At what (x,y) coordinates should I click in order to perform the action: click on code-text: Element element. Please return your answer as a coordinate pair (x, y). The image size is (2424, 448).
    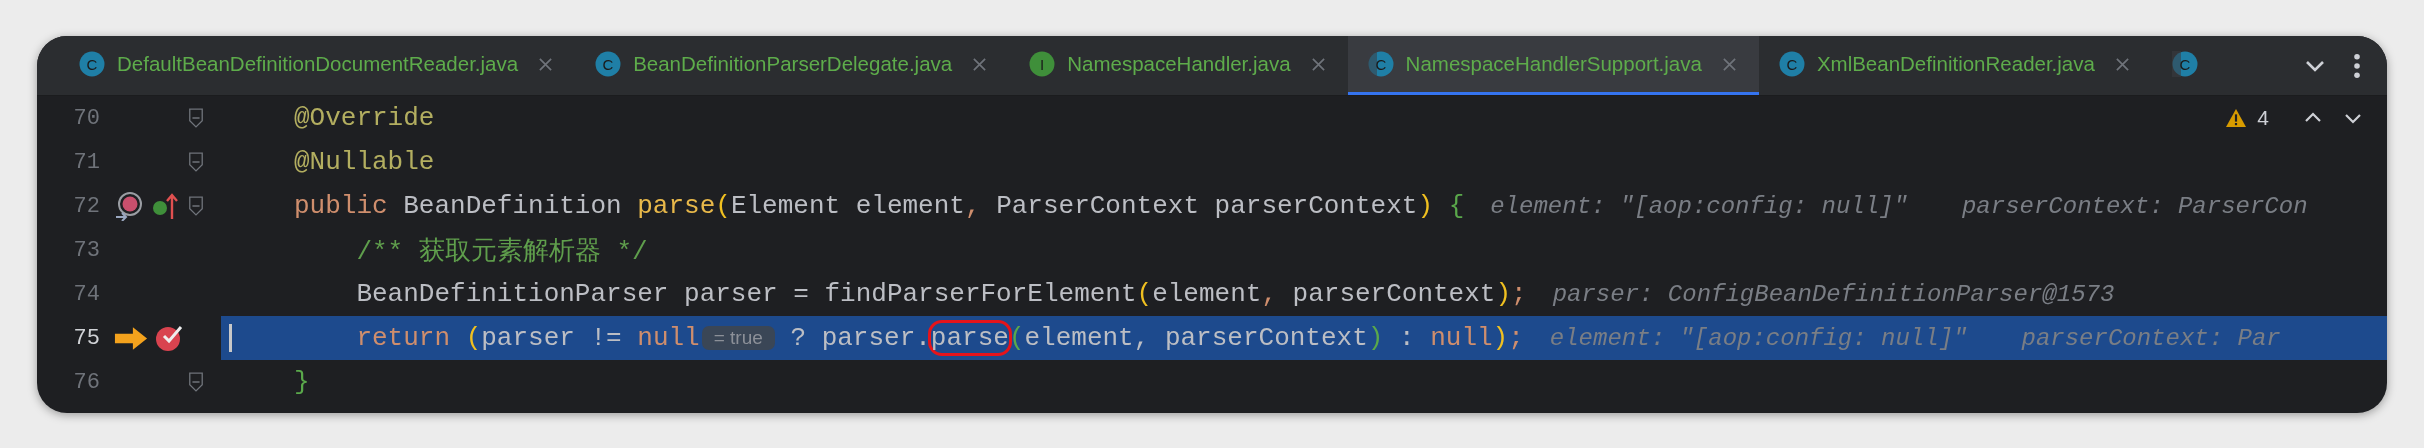
    Looking at the image, I should click on (847, 206).